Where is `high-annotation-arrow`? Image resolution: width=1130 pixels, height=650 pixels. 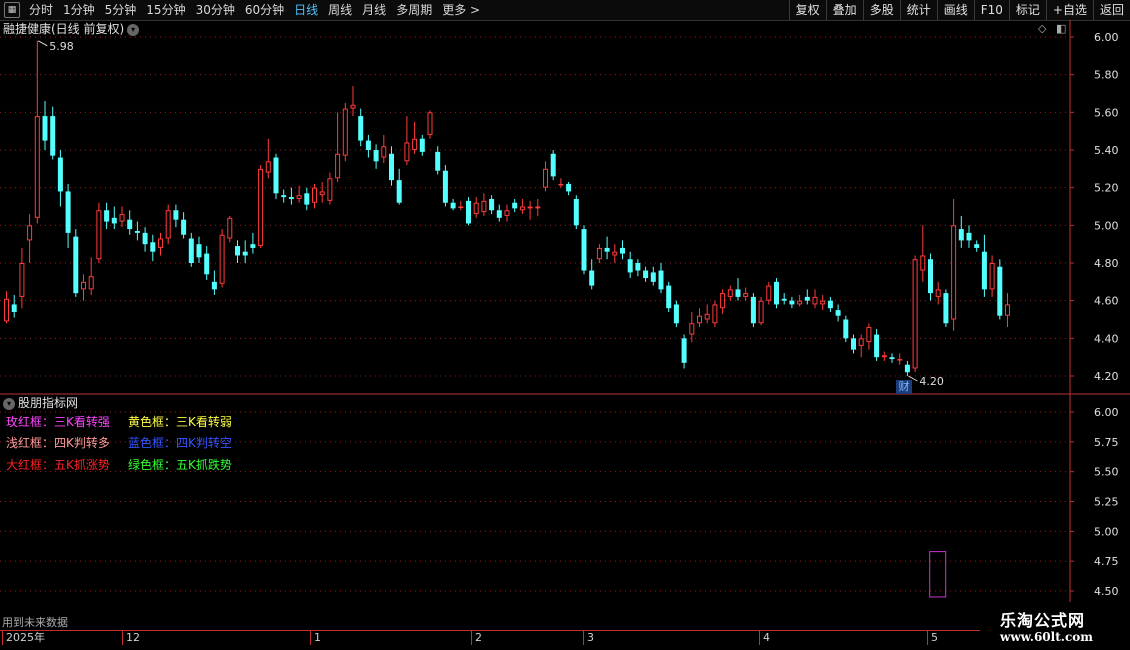 high-annotation-arrow is located at coordinates (43, 43).